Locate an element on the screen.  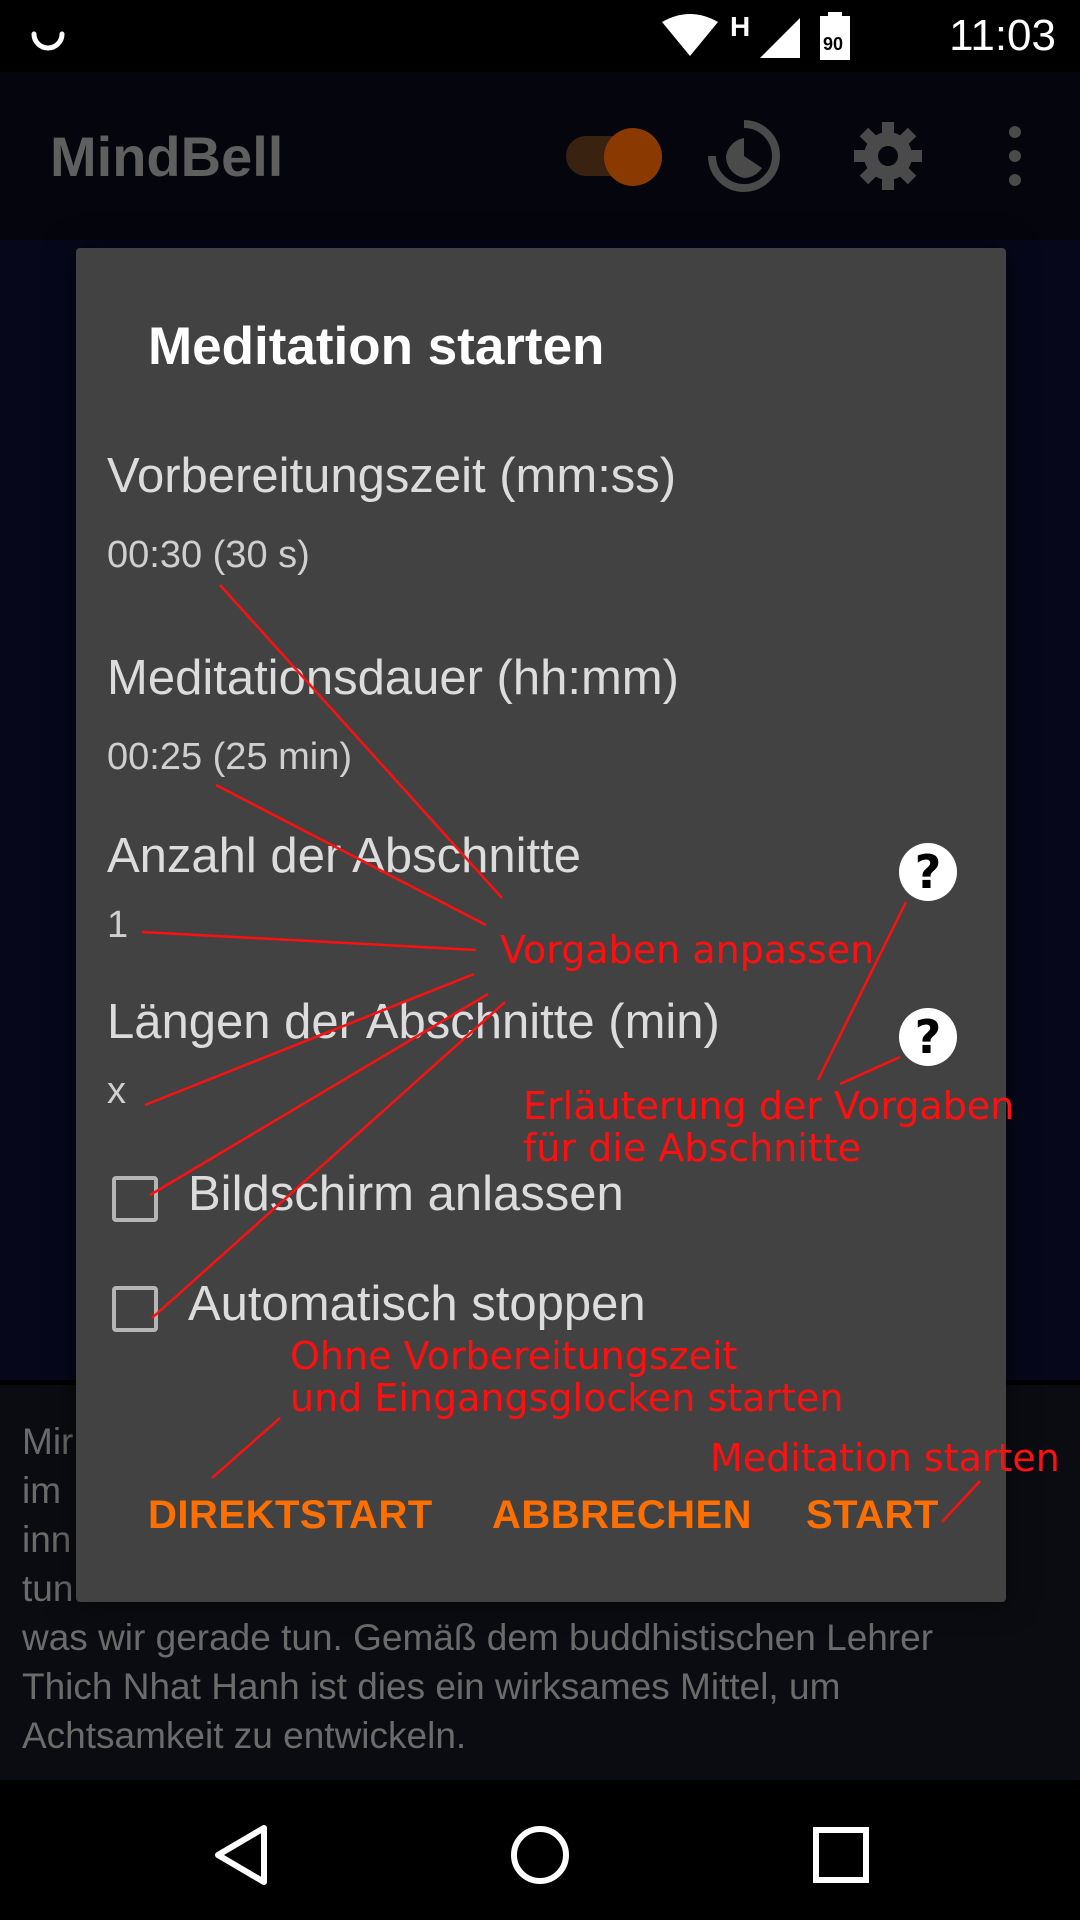
period-lengths-title: Längen der Abschnitte (min) is located at coordinates (413, 1022).